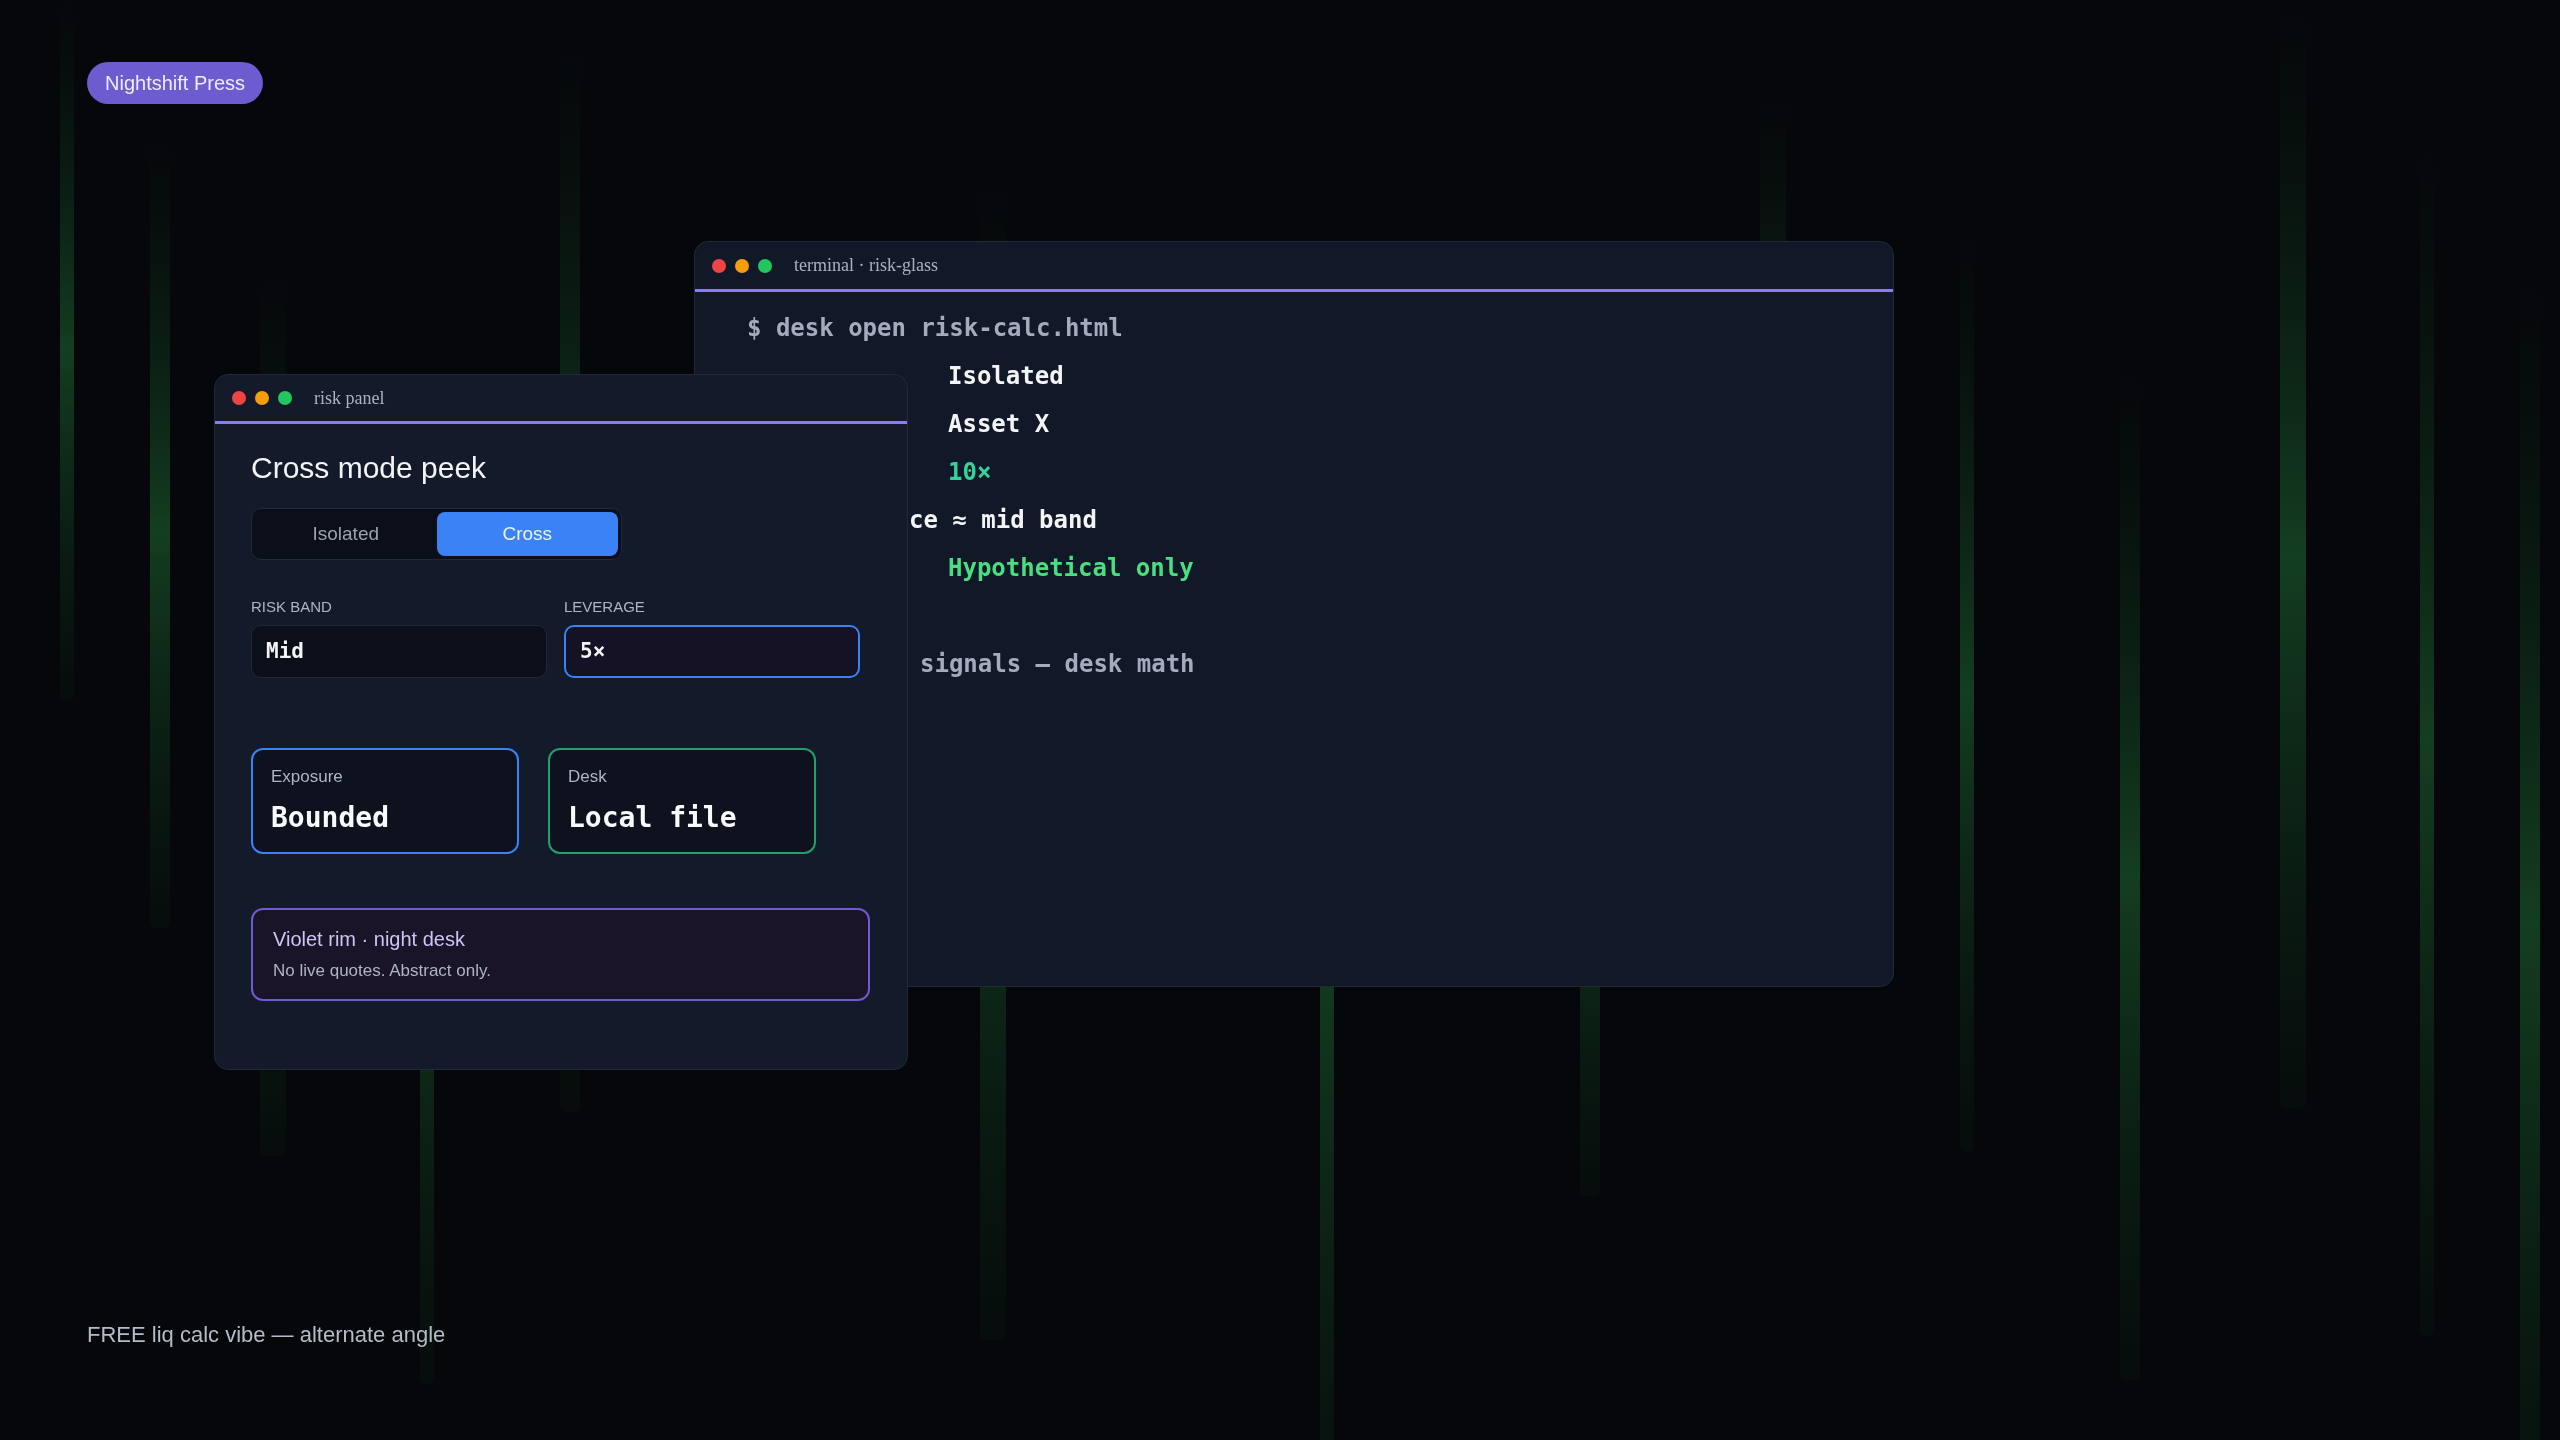 The width and height of the screenshot is (2560, 1440). What do you see at coordinates (970, 472) in the screenshot?
I see `terminal-line: 10×` at bounding box center [970, 472].